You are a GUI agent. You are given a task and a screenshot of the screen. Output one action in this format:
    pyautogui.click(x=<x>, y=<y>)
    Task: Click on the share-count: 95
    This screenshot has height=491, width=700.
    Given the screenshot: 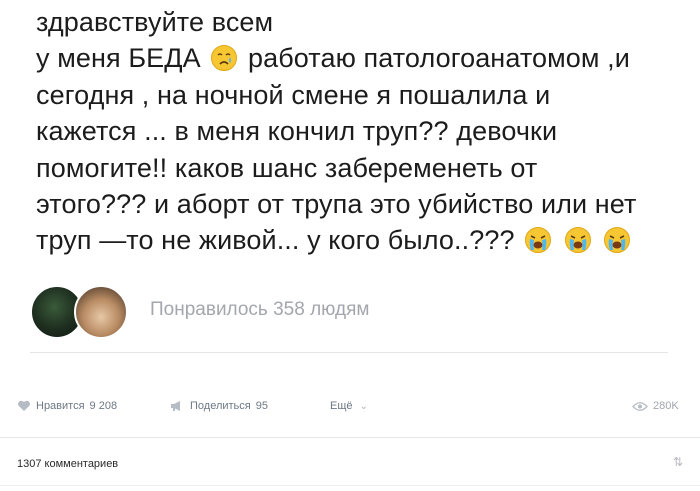 What is the action you would take?
    pyautogui.click(x=261, y=406)
    